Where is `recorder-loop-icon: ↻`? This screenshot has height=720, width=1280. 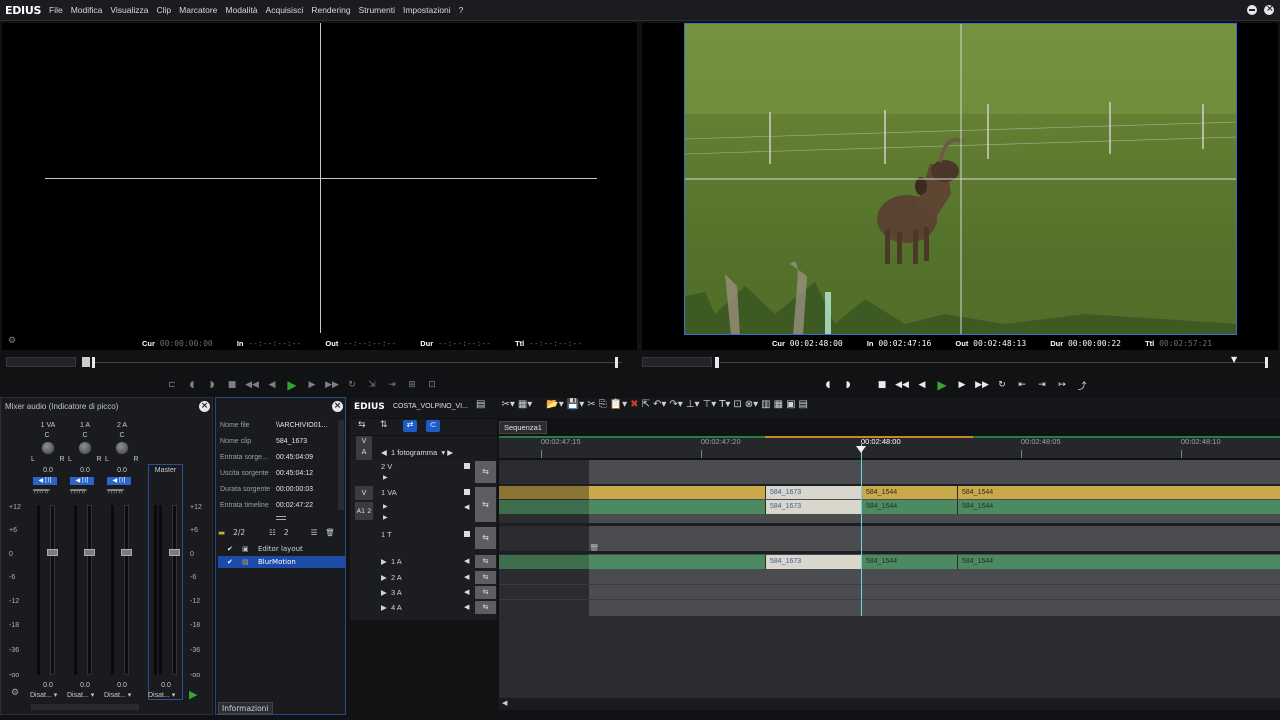
recorder-loop-icon: ↻ is located at coordinates (1002, 385).